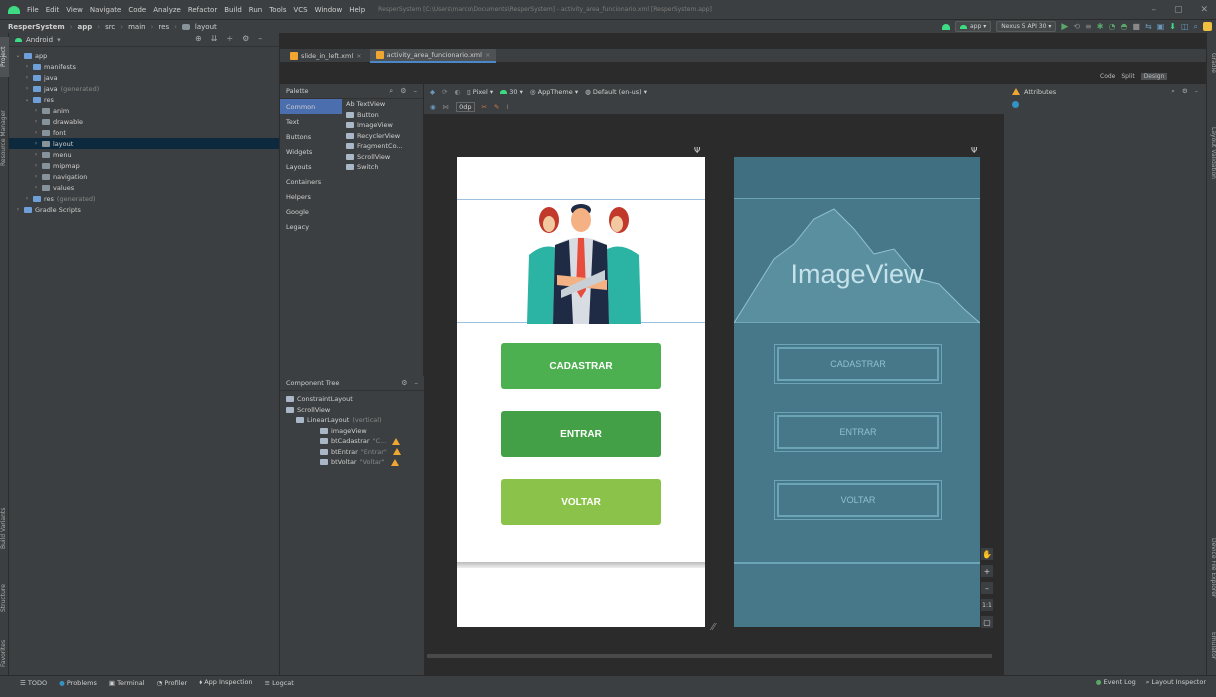 The image size is (1216, 697). I want to click on locate-icon: ⊕, so click(198, 38).